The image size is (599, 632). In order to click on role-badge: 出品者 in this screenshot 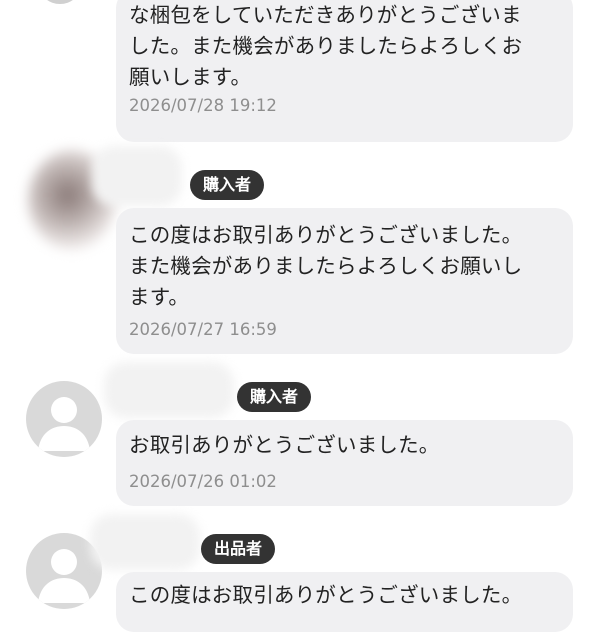, I will do `click(238, 549)`.